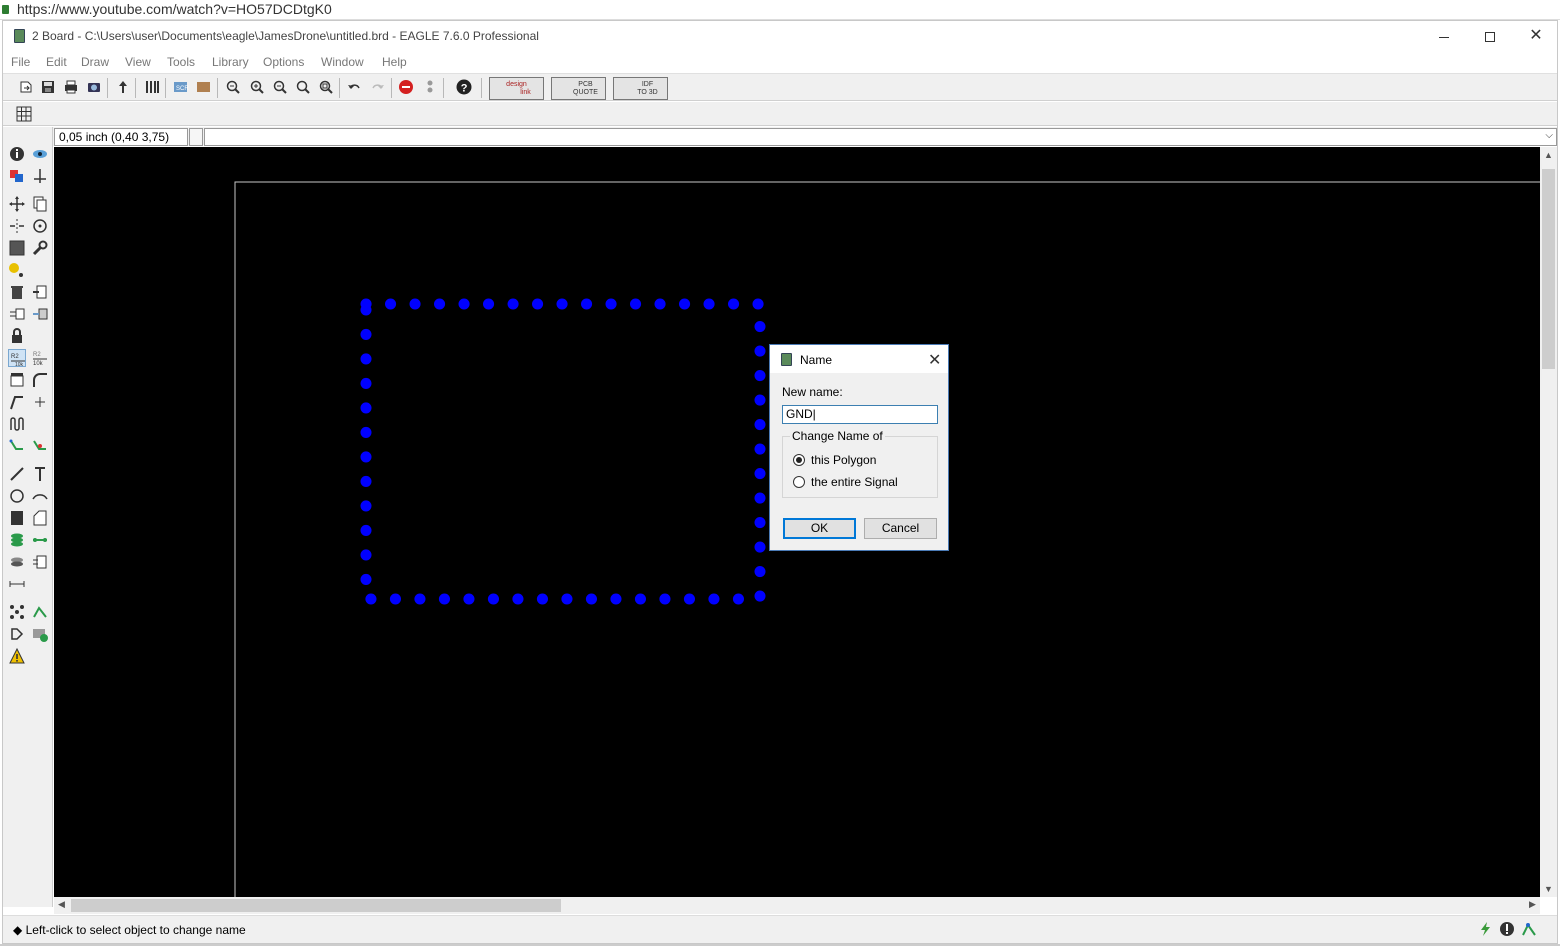 This screenshot has height=946, width=1560. Describe the element at coordinates (135, 88) in the screenshot. I see `toolbar-separator` at that location.